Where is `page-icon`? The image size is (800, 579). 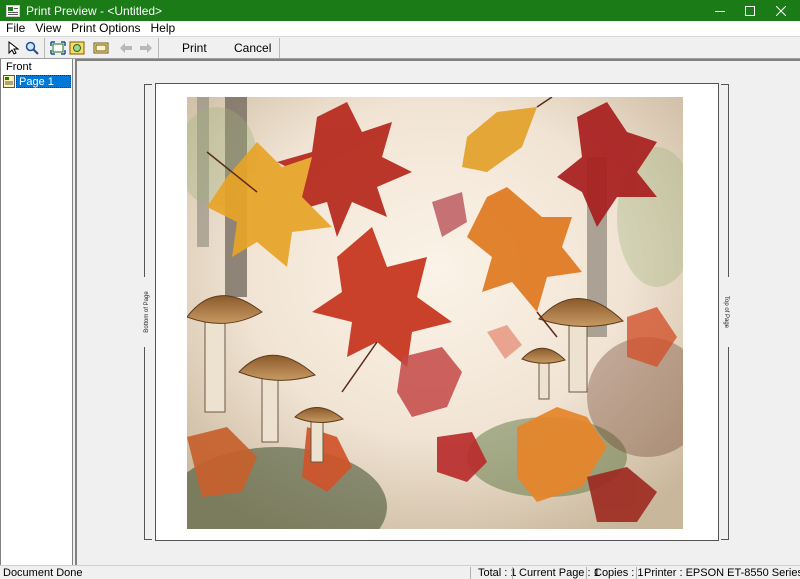
page-icon is located at coordinates (9, 81).